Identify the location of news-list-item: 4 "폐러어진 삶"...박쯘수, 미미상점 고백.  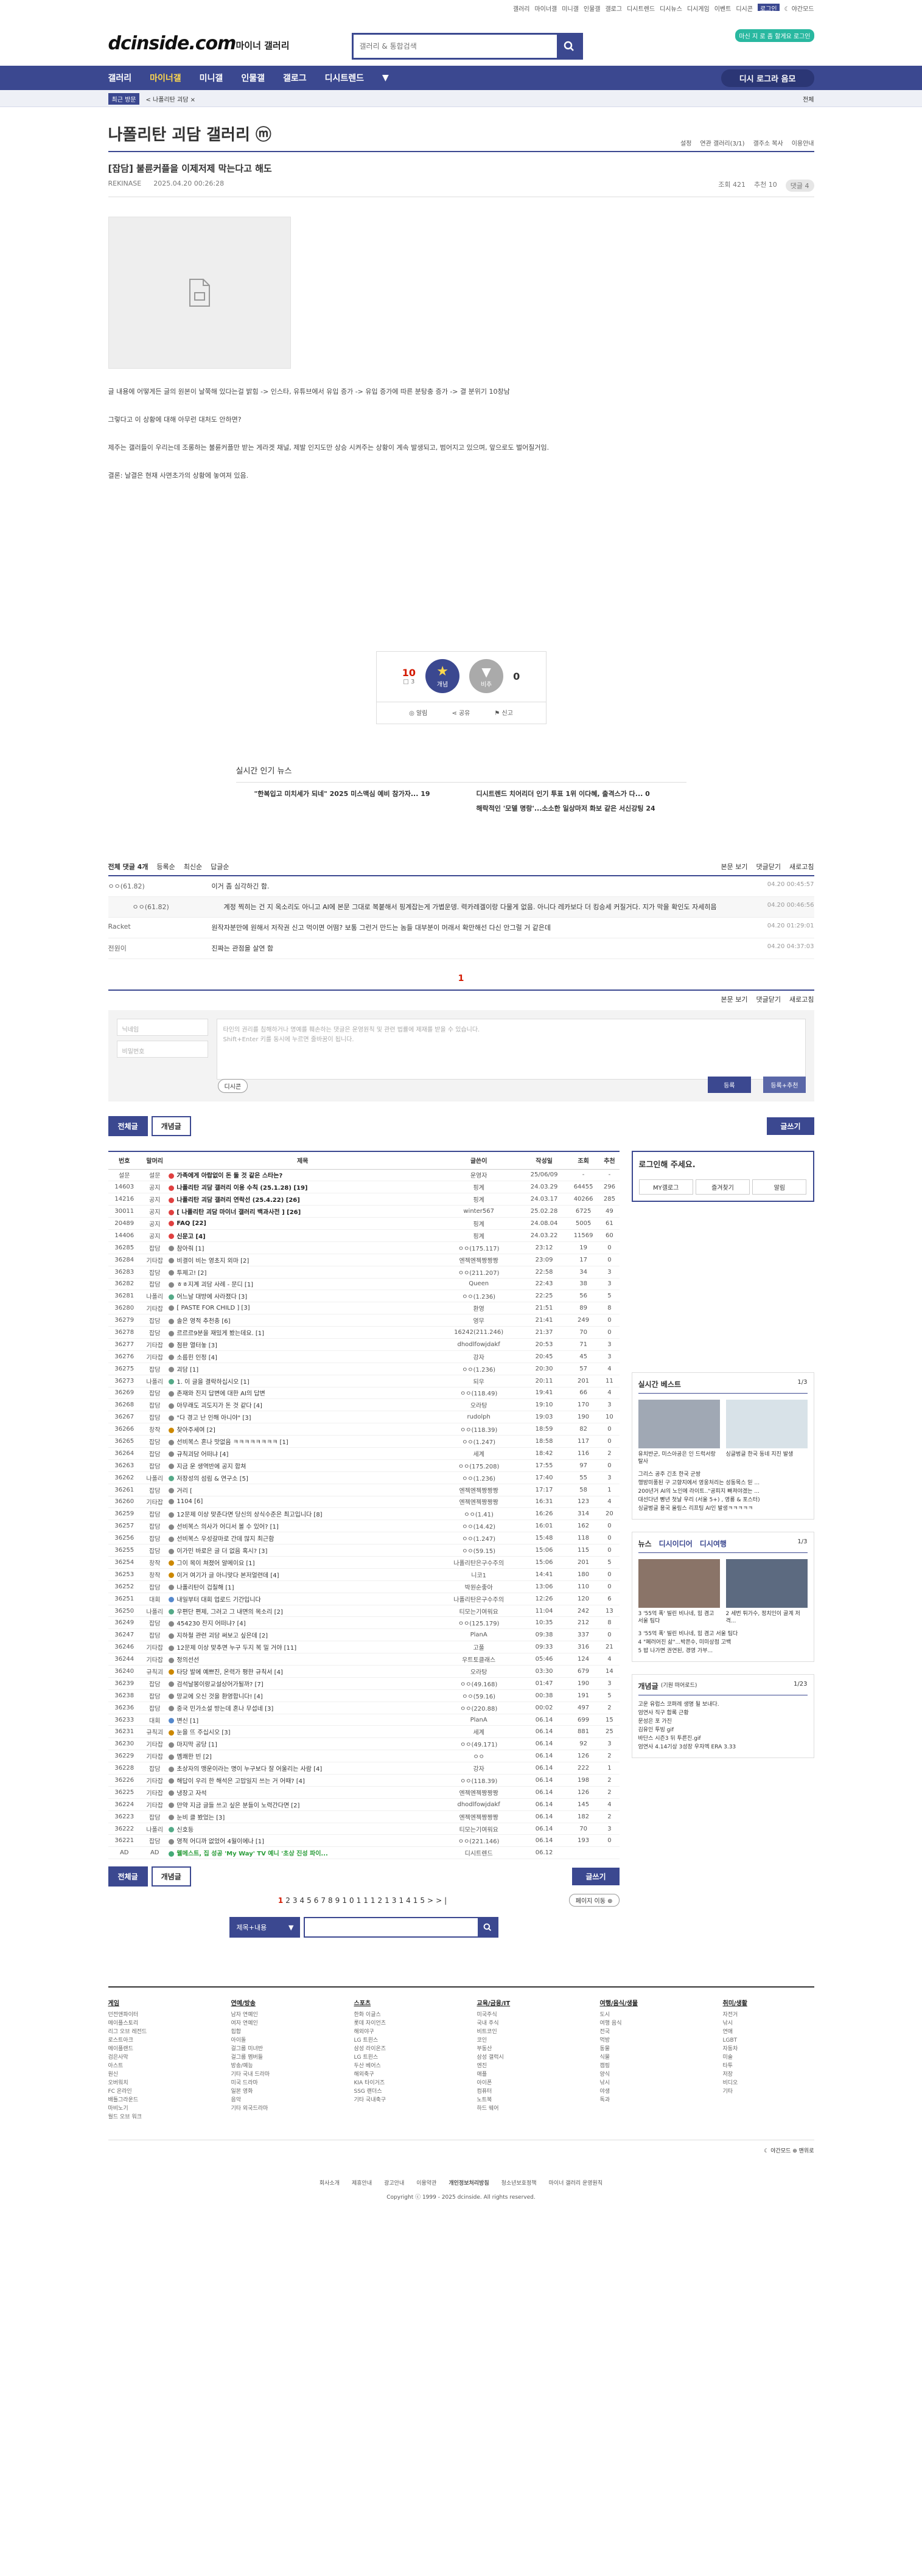
(723, 1642).